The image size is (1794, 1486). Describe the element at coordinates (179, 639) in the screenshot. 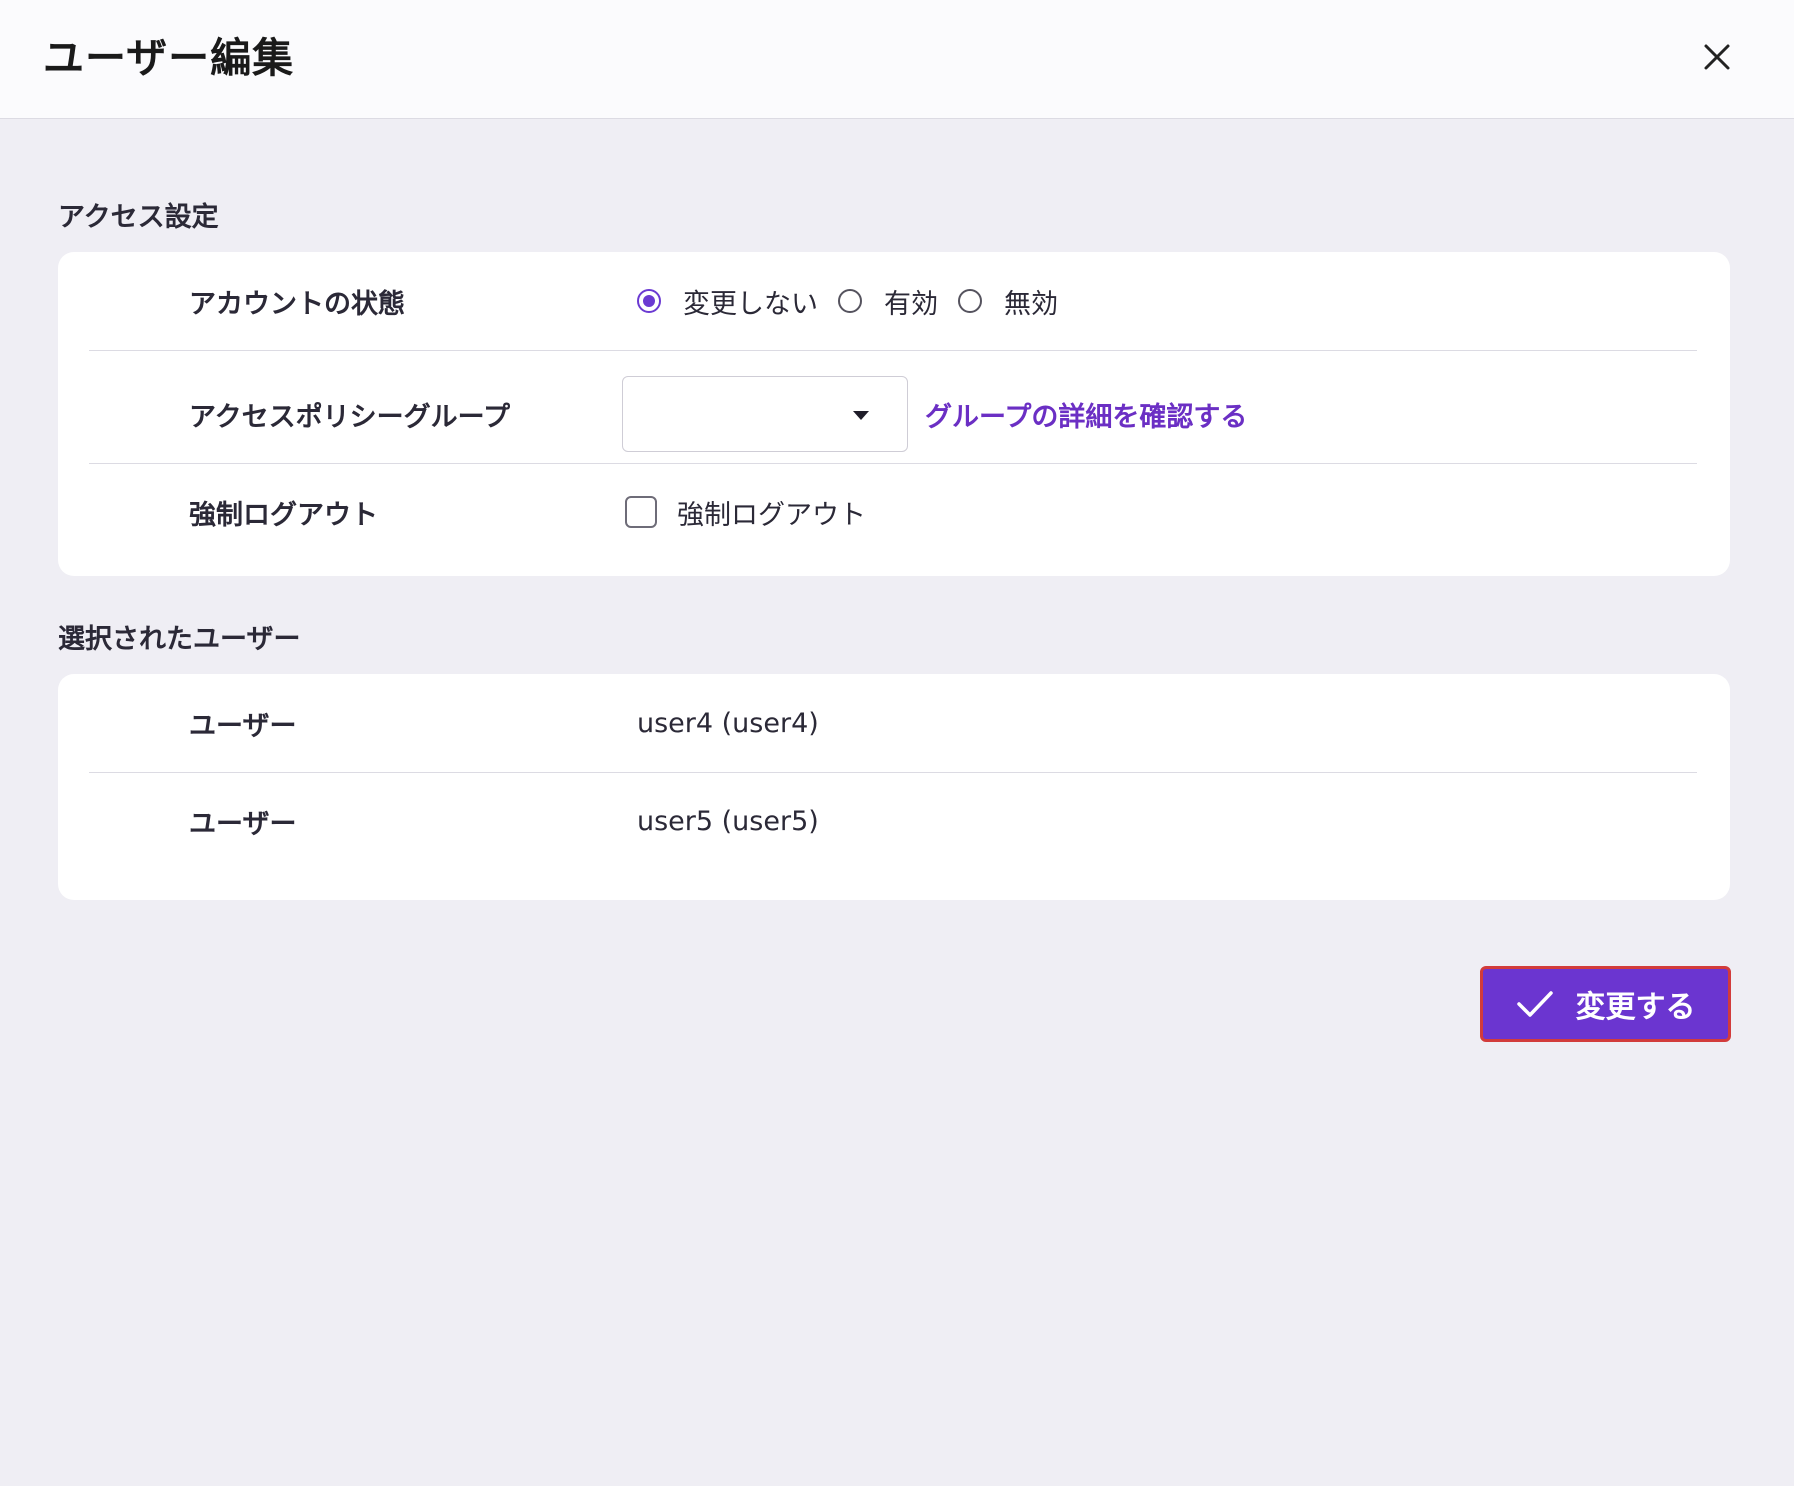

I see `selected-users-heading: 選択されたユーザー` at that location.